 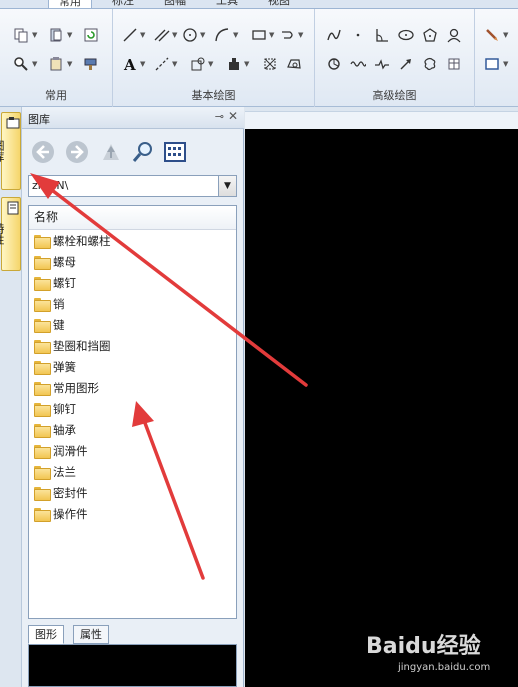 What do you see at coordinates (21, 64) in the screenshot?
I see `zoom-icon` at bounding box center [21, 64].